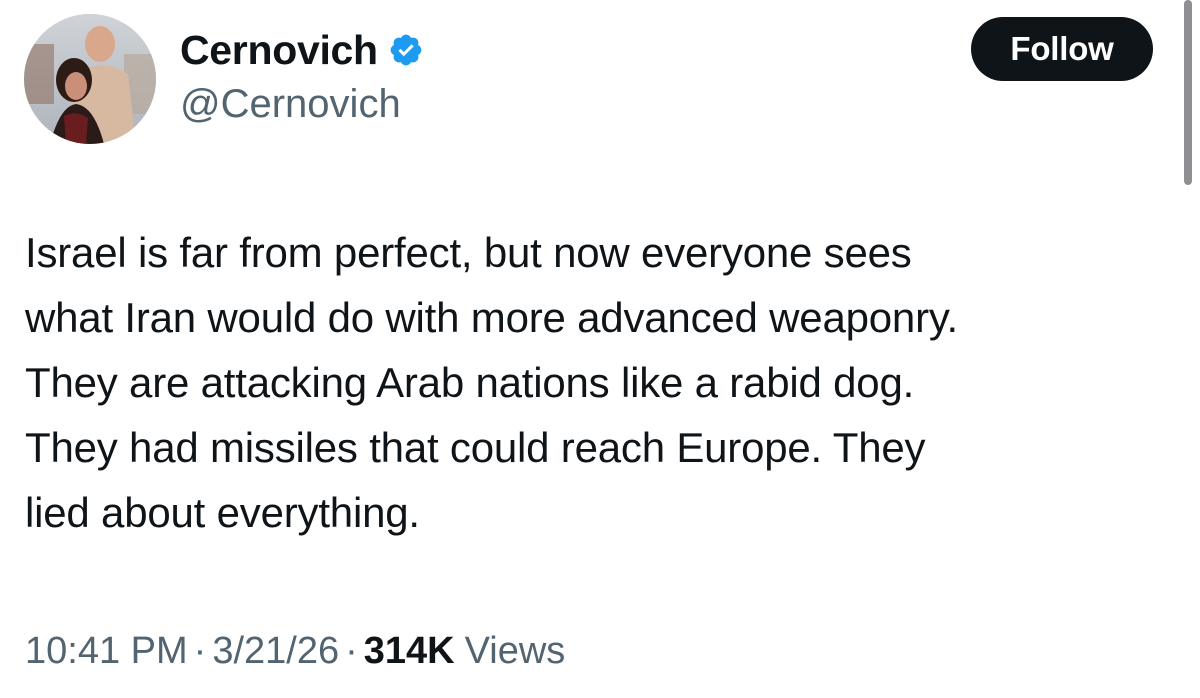 Image resolution: width=1200 pixels, height=698 pixels. I want to click on avatar-photo, so click(90, 79).